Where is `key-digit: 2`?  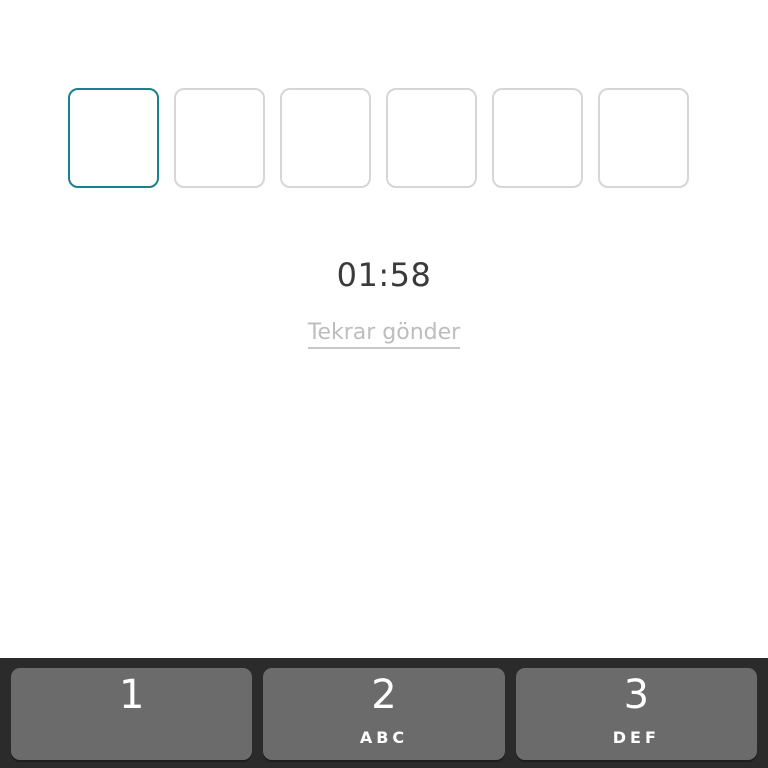
key-digit: 2 is located at coordinates (384, 695).